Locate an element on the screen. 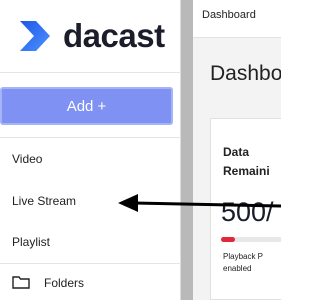 This screenshot has height=300, width=320. card-note: Playback P enabled is located at coordinates (252, 263).